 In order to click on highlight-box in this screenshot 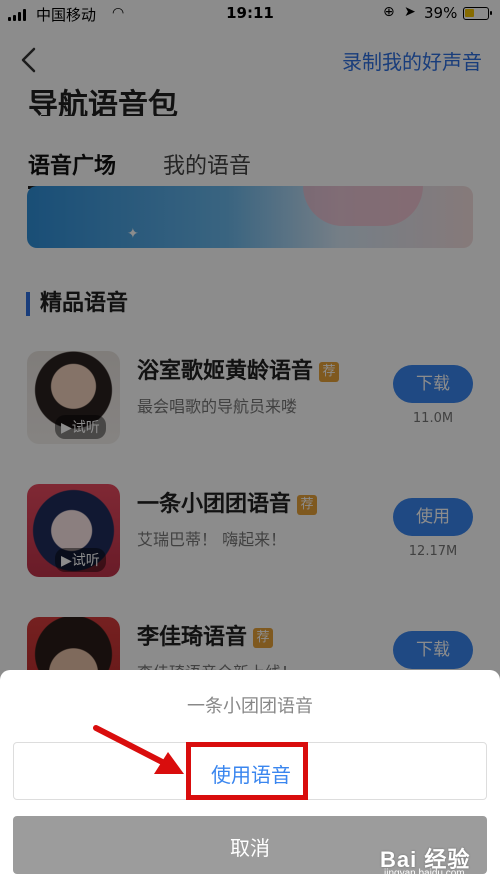, I will do `click(247, 771)`.